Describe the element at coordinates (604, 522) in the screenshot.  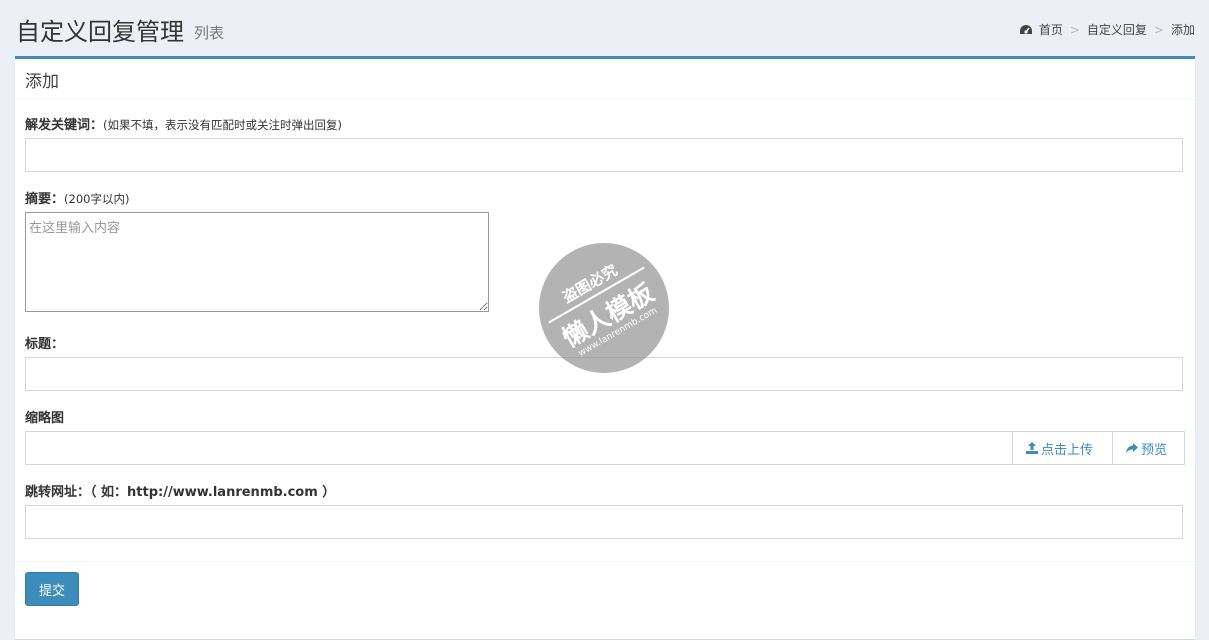
I see `redirect-url-input` at that location.